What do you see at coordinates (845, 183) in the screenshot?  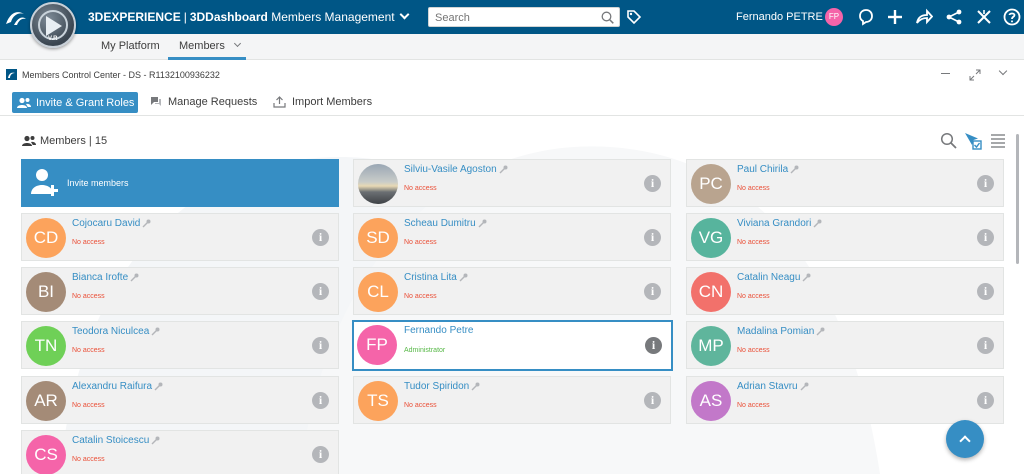 I see `member-card: PC Paul Chirila No access i` at bounding box center [845, 183].